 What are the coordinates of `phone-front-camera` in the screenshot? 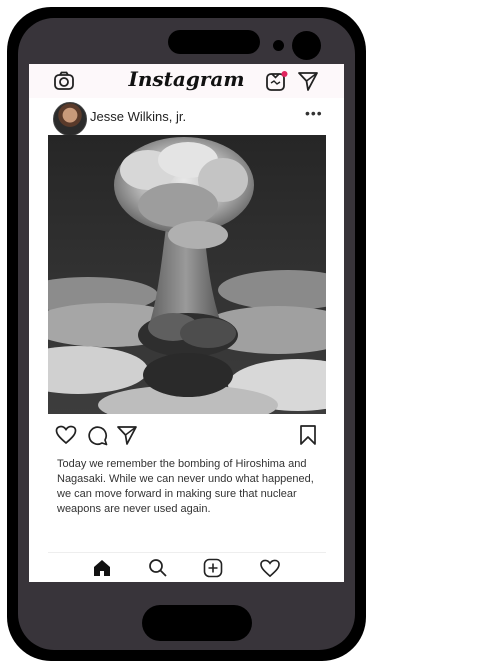 It's located at (306, 45).